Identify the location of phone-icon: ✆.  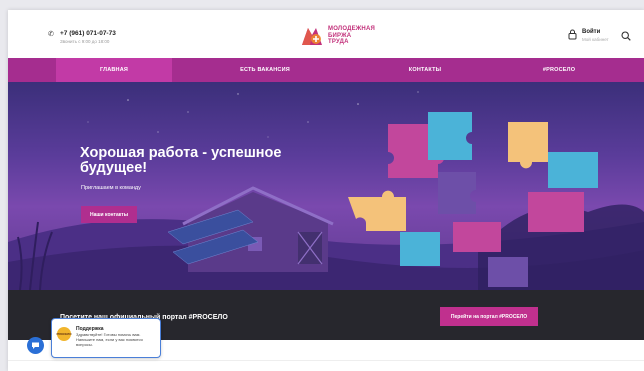
(51, 34).